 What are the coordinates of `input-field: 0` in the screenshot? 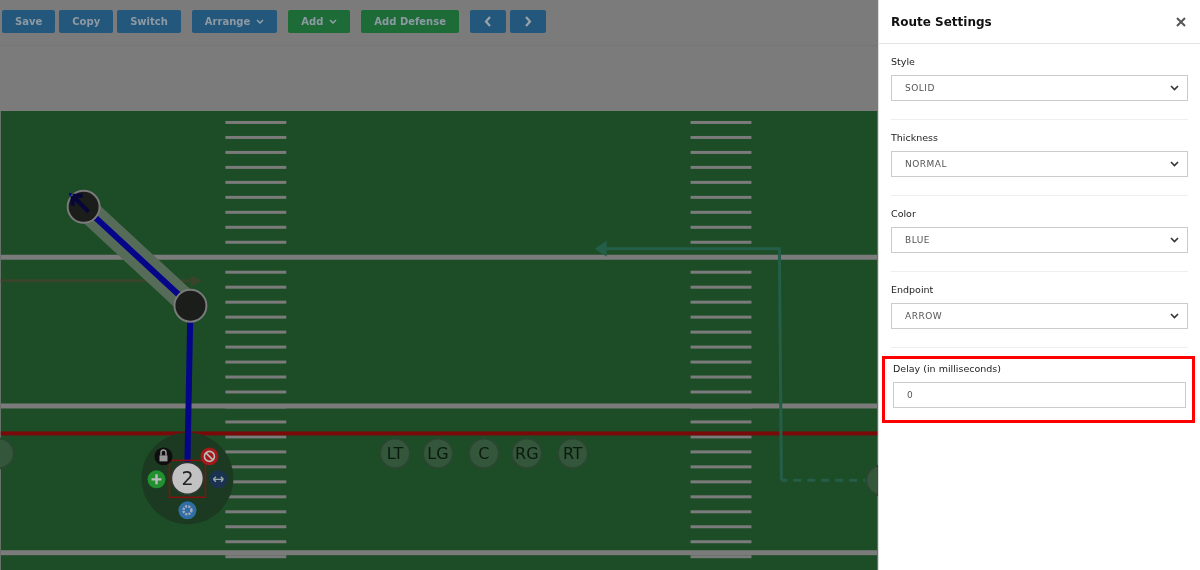 It's located at (1039, 395).